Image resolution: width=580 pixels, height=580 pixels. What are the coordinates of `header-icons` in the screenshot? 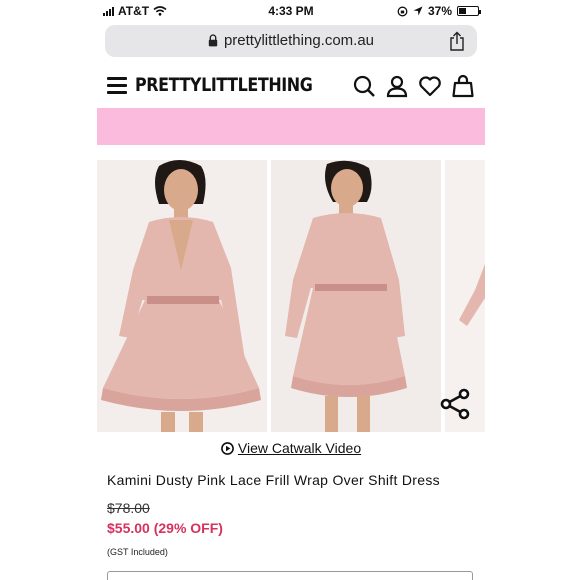 It's located at (413, 86).